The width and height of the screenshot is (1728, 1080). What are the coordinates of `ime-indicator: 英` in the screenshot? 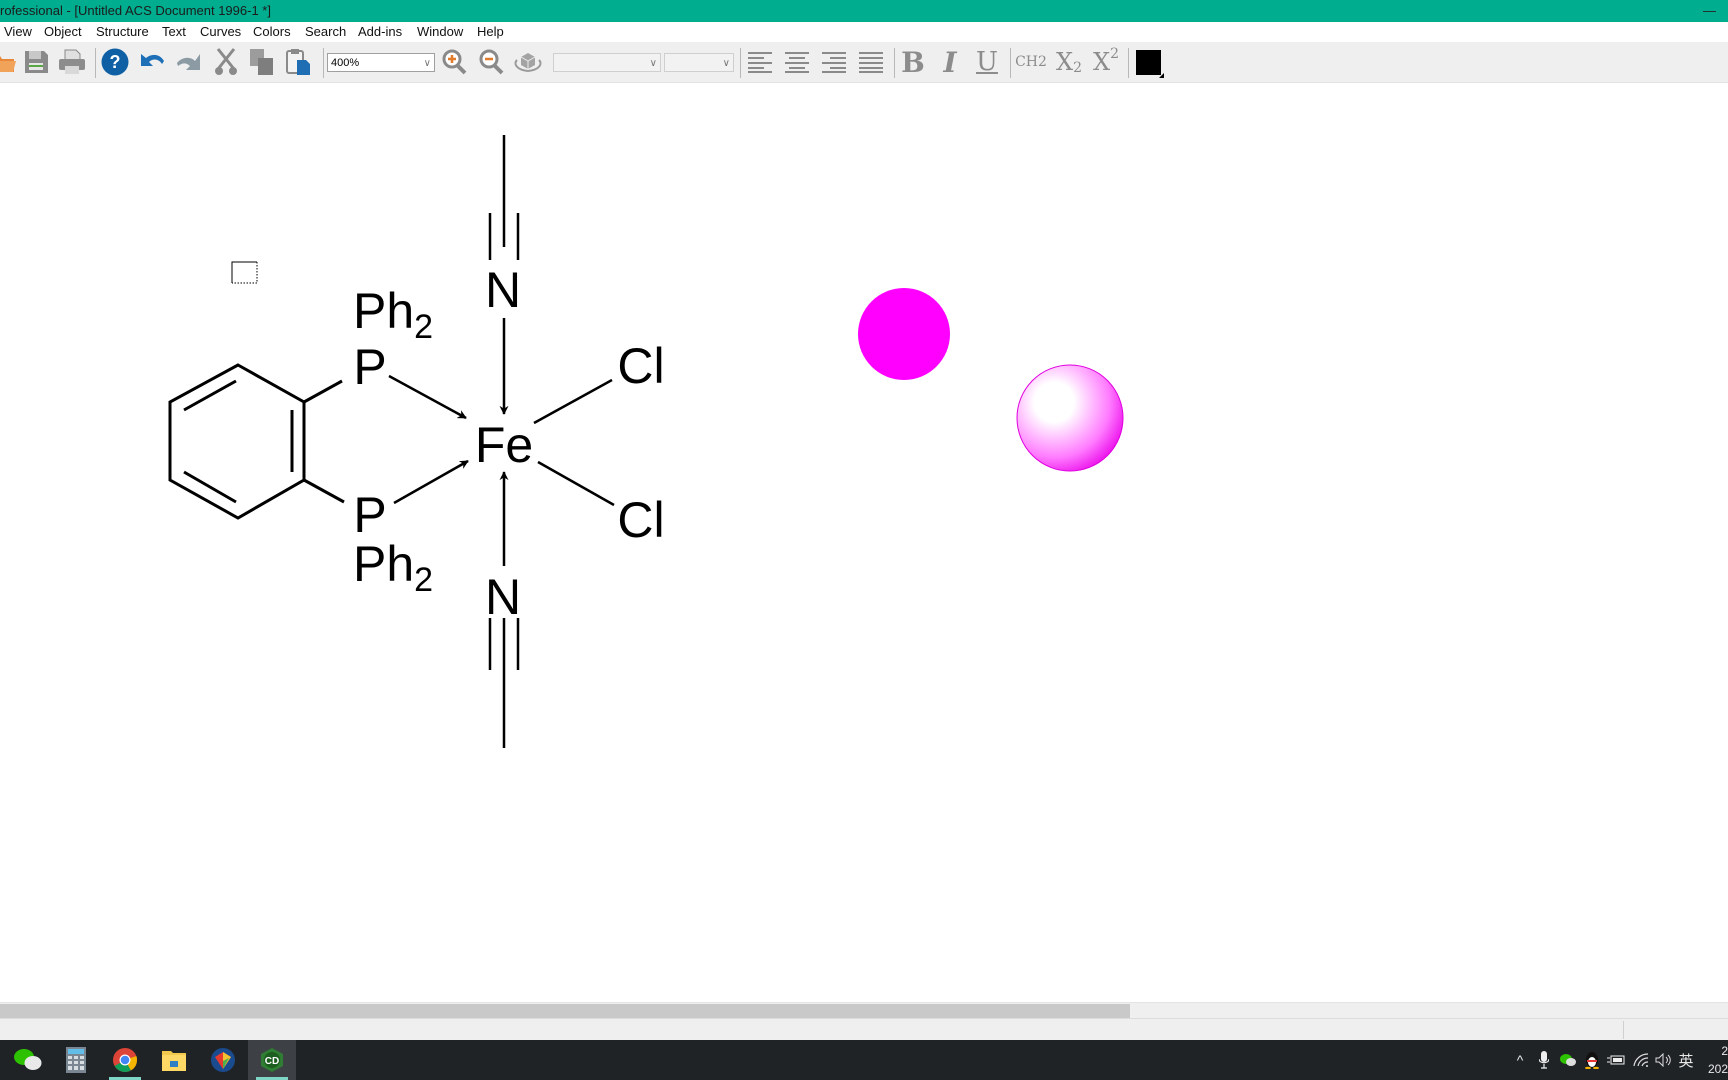 It's located at (1686, 1060).